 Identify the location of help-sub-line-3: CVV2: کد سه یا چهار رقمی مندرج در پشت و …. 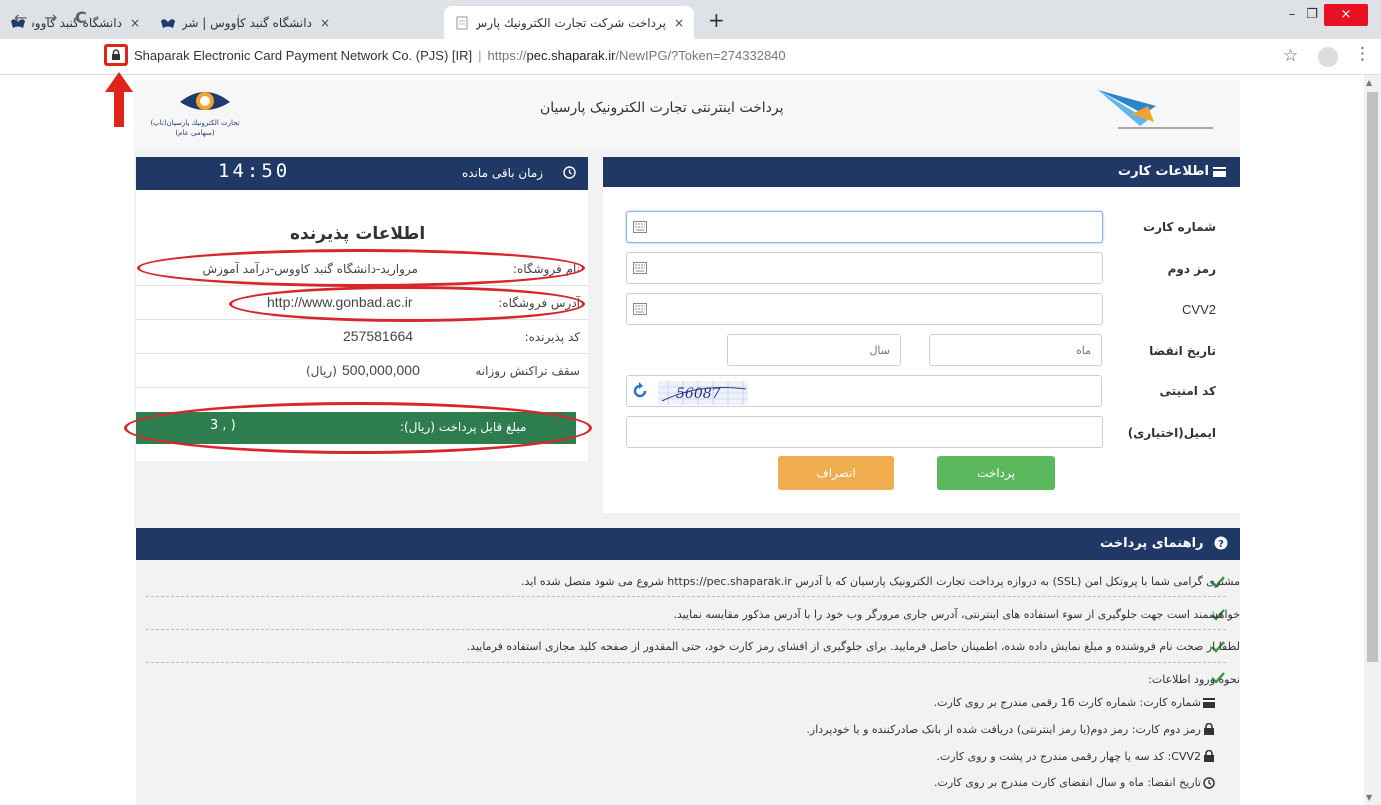
(1068, 756).